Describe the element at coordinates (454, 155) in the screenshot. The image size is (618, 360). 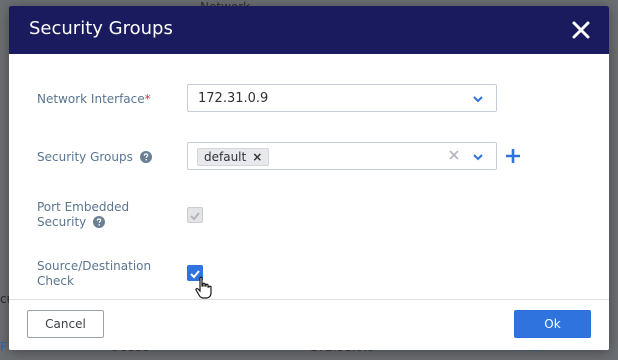
I see `clear-x-icon` at that location.